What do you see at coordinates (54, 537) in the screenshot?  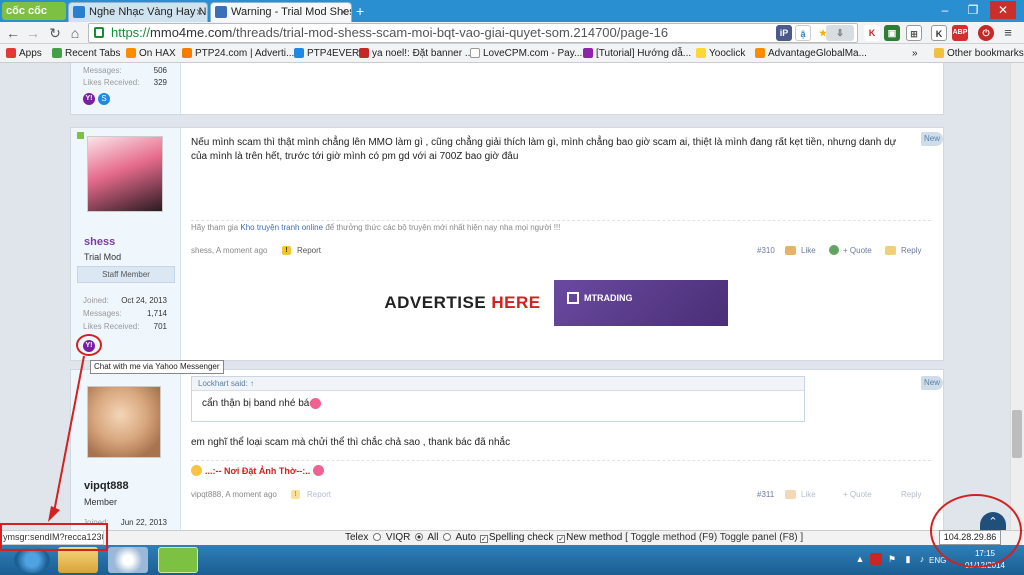 I see `annotation-box-status` at bounding box center [54, 537].